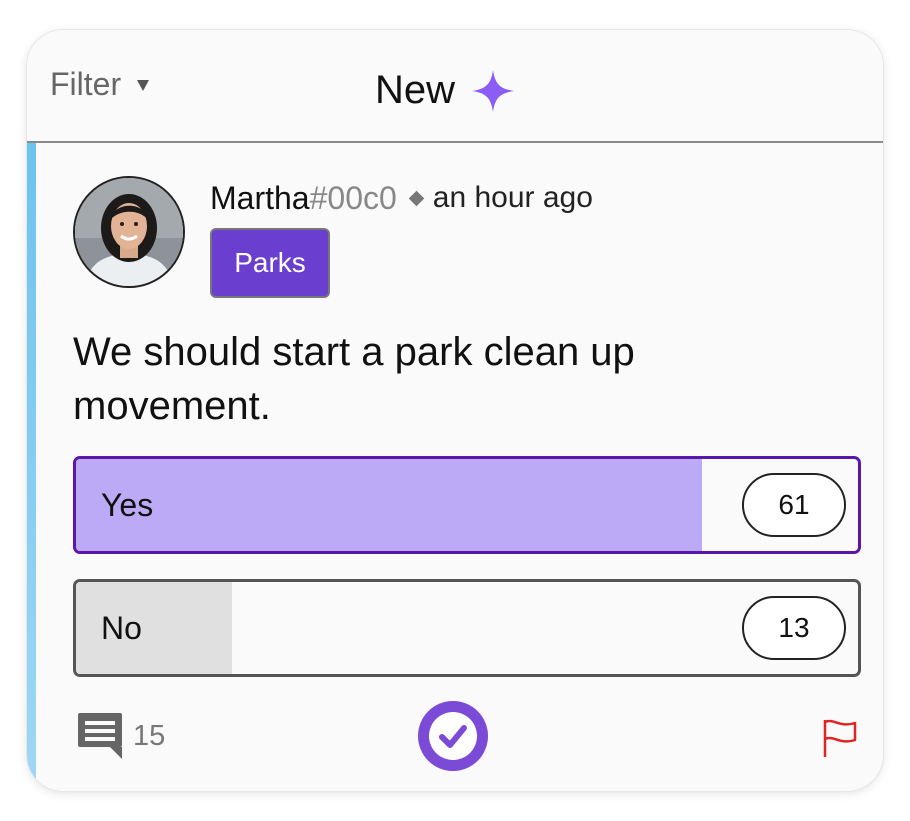 This screenshot has width=910, height=821. What do you see at coordinates (127, 504) in the screenshot?
I see `poll-option-yes-label: Yes` at bounding box center [127, 504].